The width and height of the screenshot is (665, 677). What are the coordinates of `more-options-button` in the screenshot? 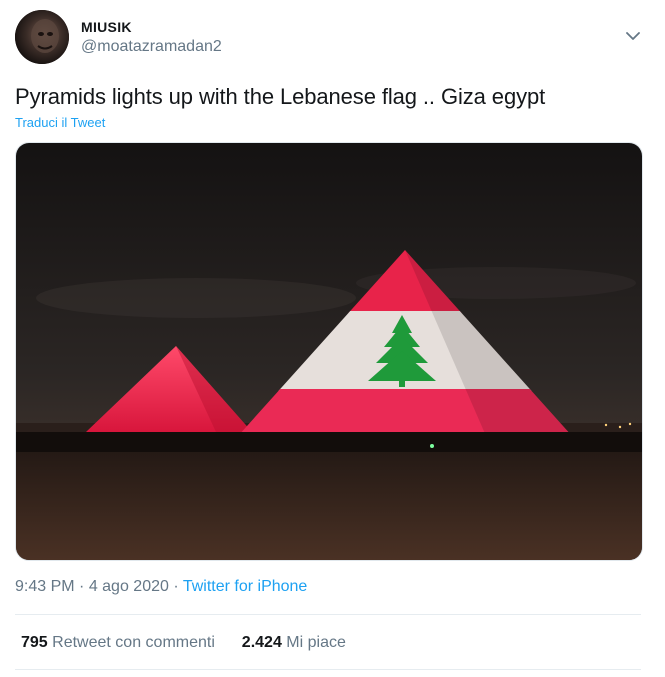 It's located at (633, 36).